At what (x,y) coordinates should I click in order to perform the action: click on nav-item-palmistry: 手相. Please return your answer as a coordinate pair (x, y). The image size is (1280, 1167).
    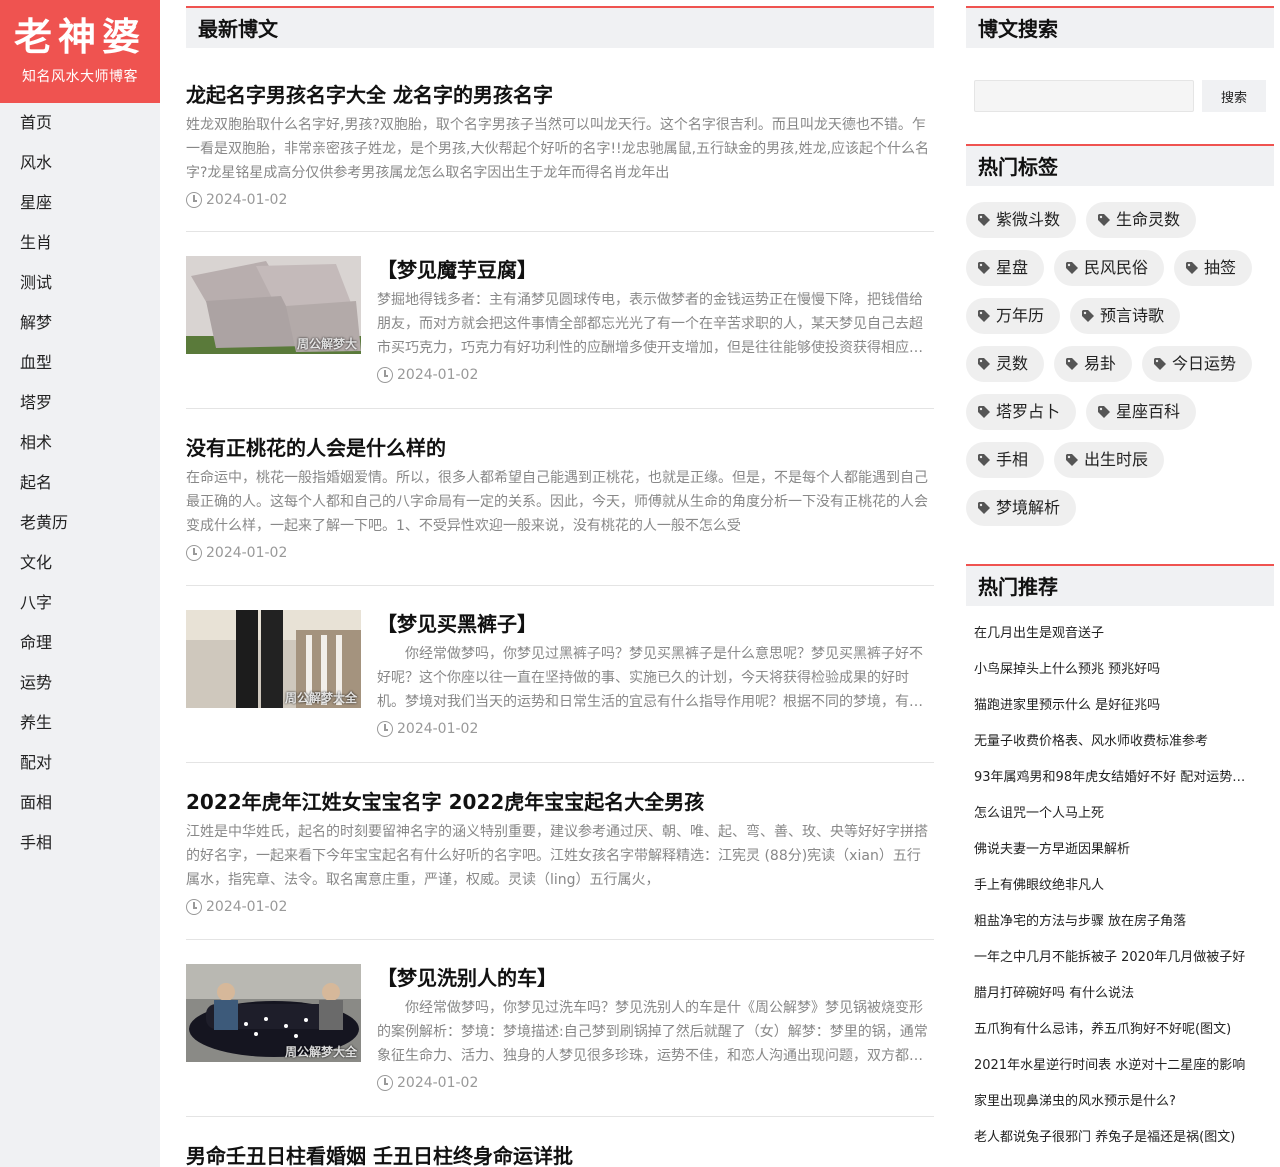
    Looking at the image, I should click on (80, 843).